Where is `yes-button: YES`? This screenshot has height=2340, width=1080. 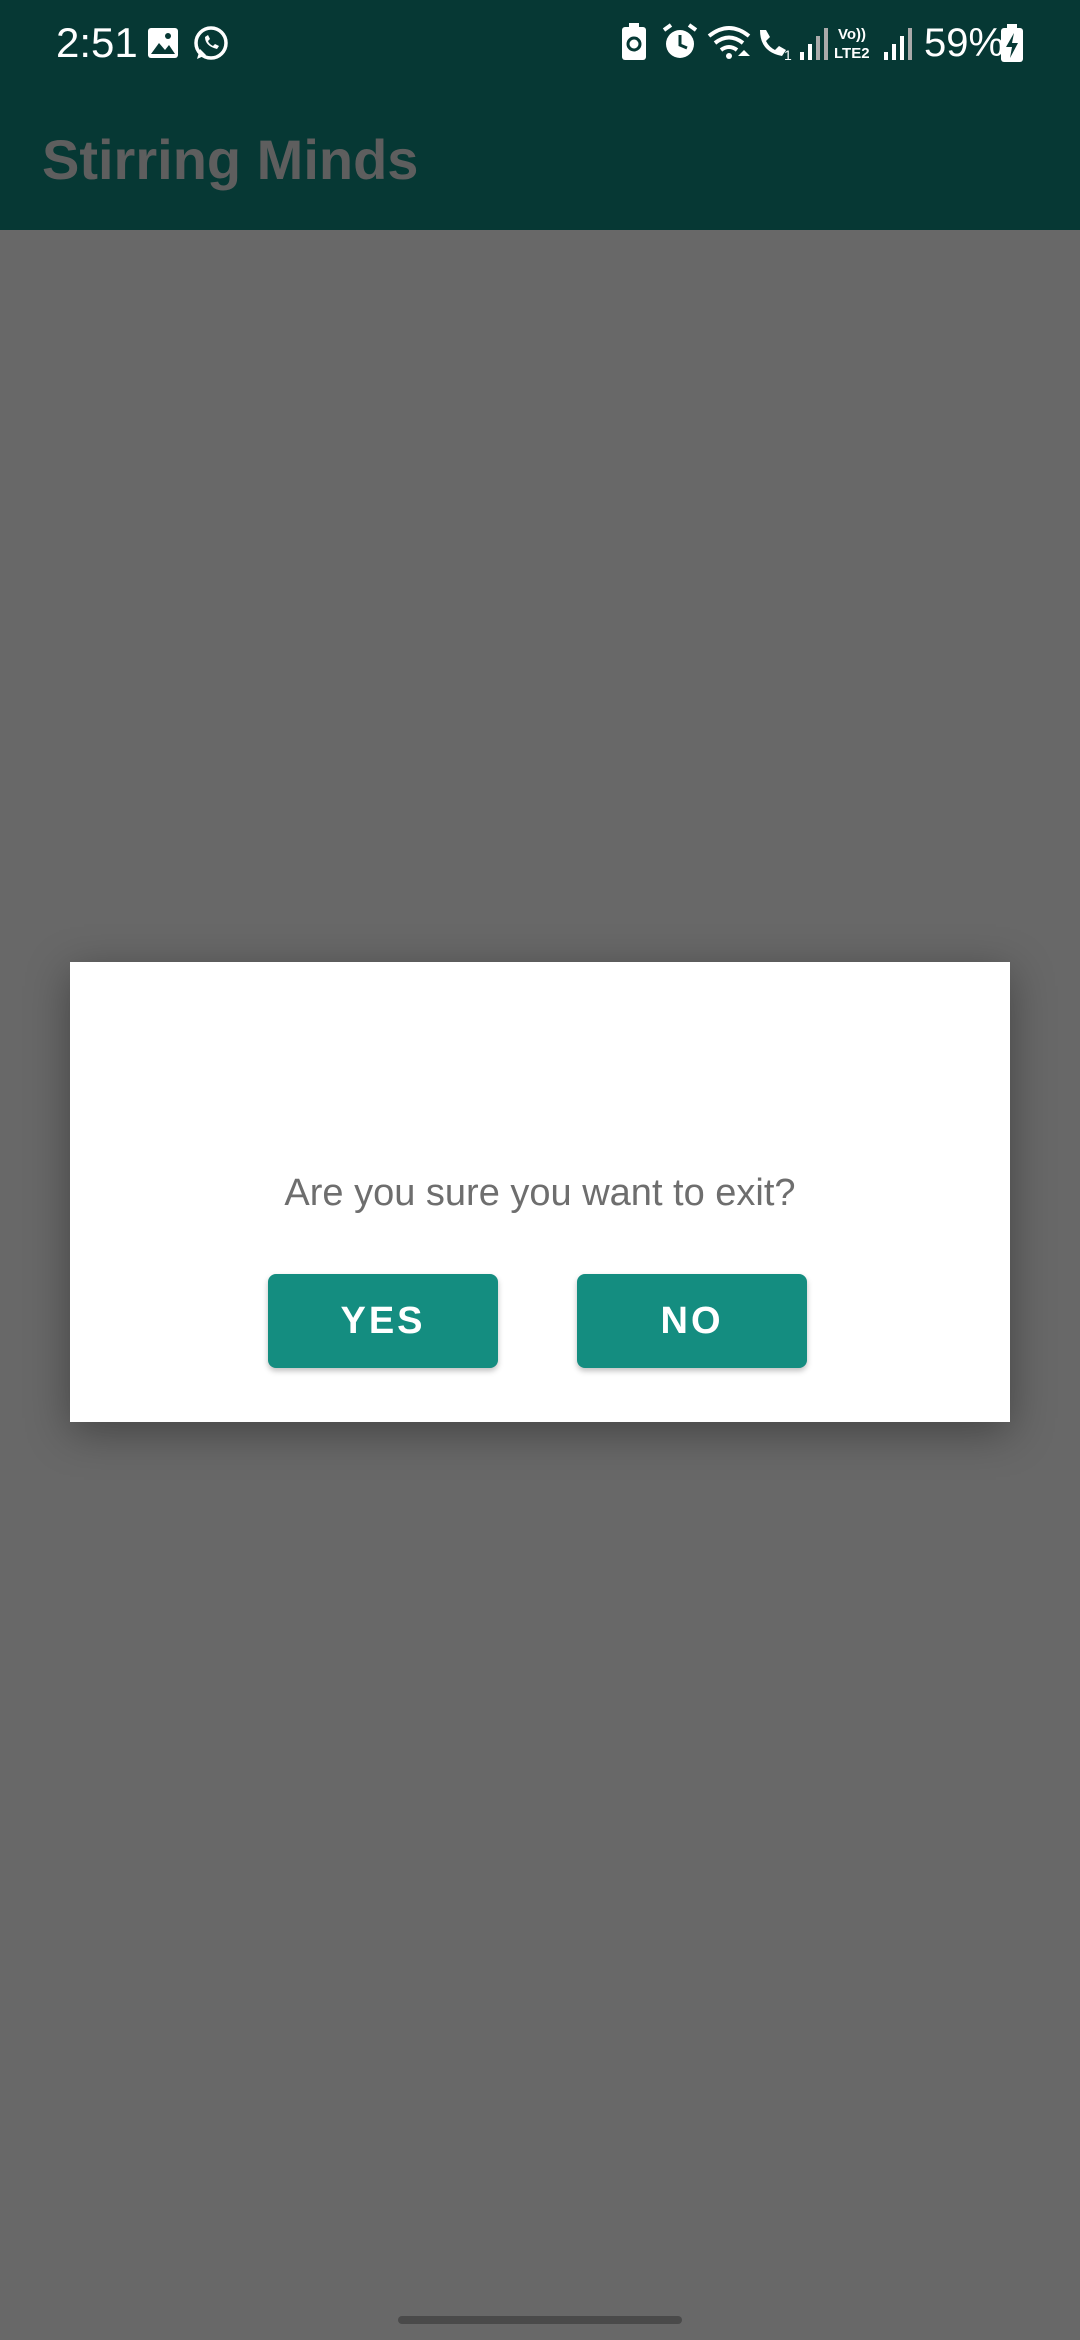
yes-button: YES is located at coordinates (383, 1321).